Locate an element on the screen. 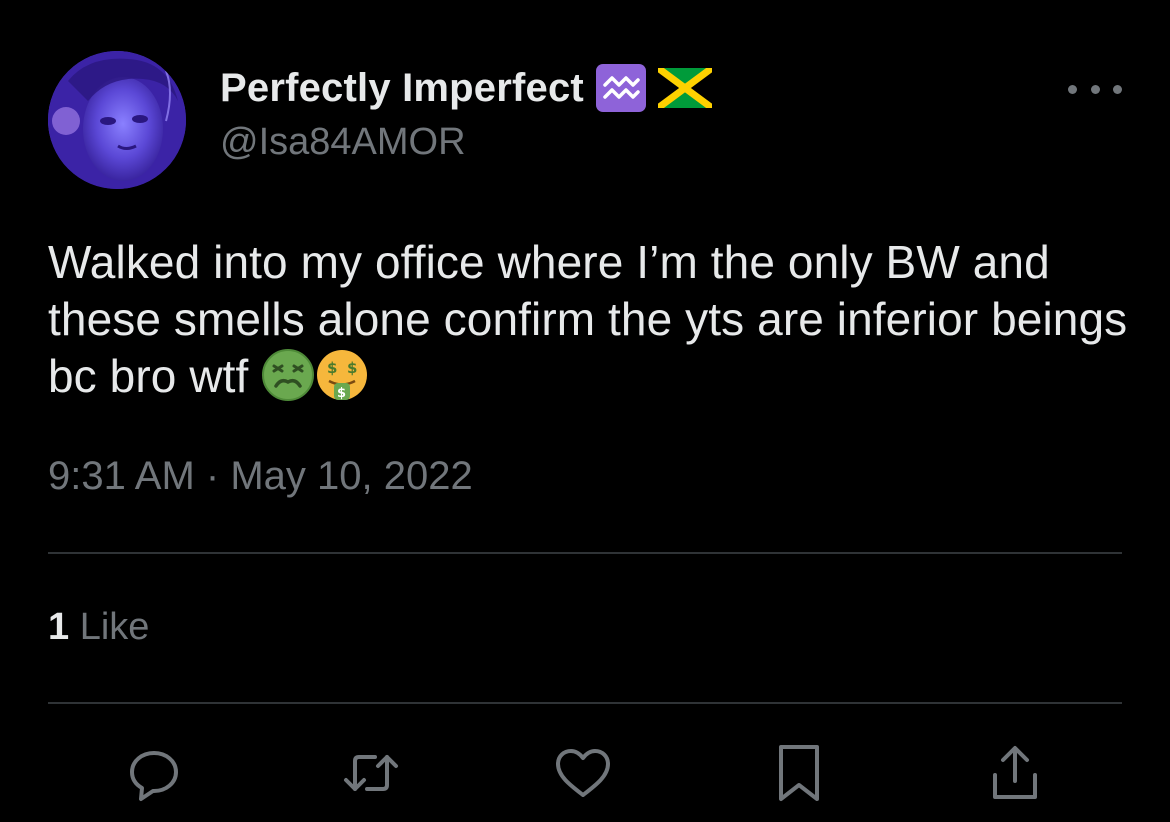 This screenshot has height=822, width=1170. tweet-date: May 10, 2022 is located at coordinates (351, 476).